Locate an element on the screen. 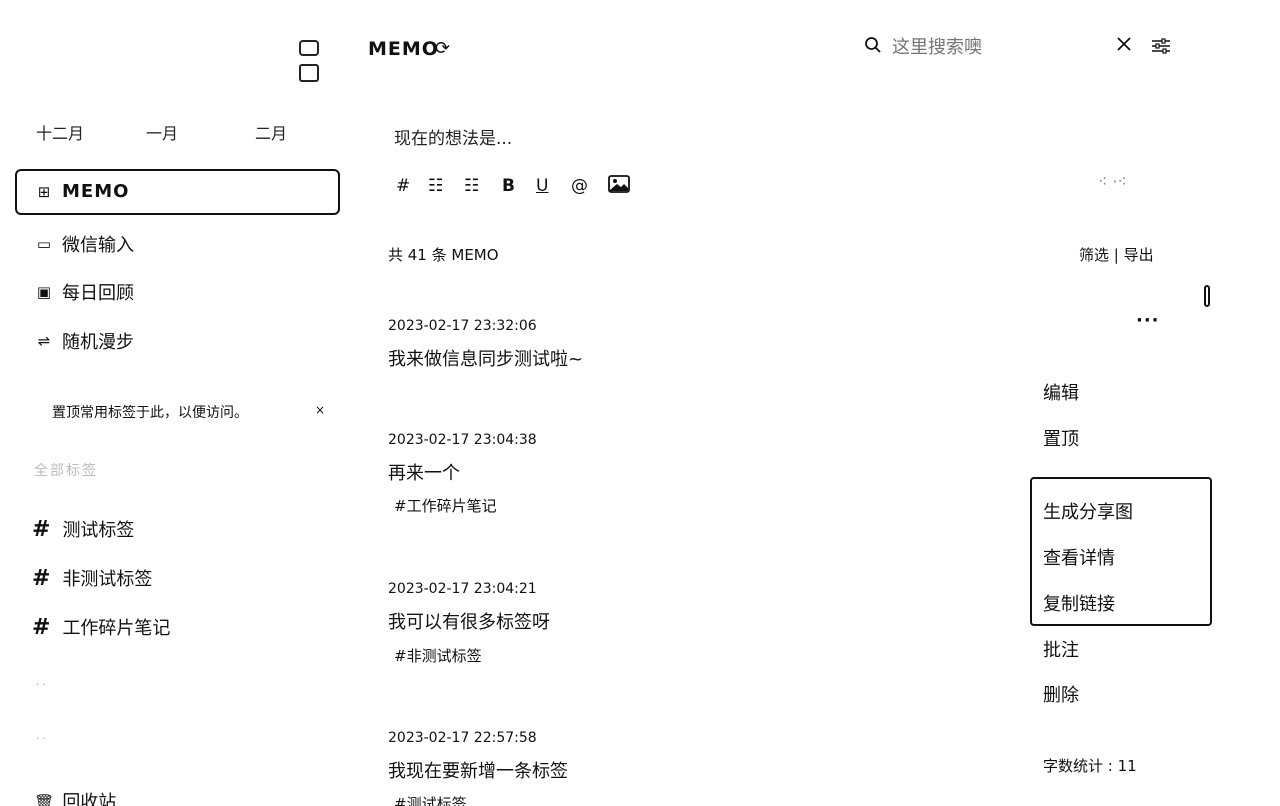 This screenshot has width=1280, height=806. memo-count: 共 41 条 MEMO is located at coordinates (443, 255).